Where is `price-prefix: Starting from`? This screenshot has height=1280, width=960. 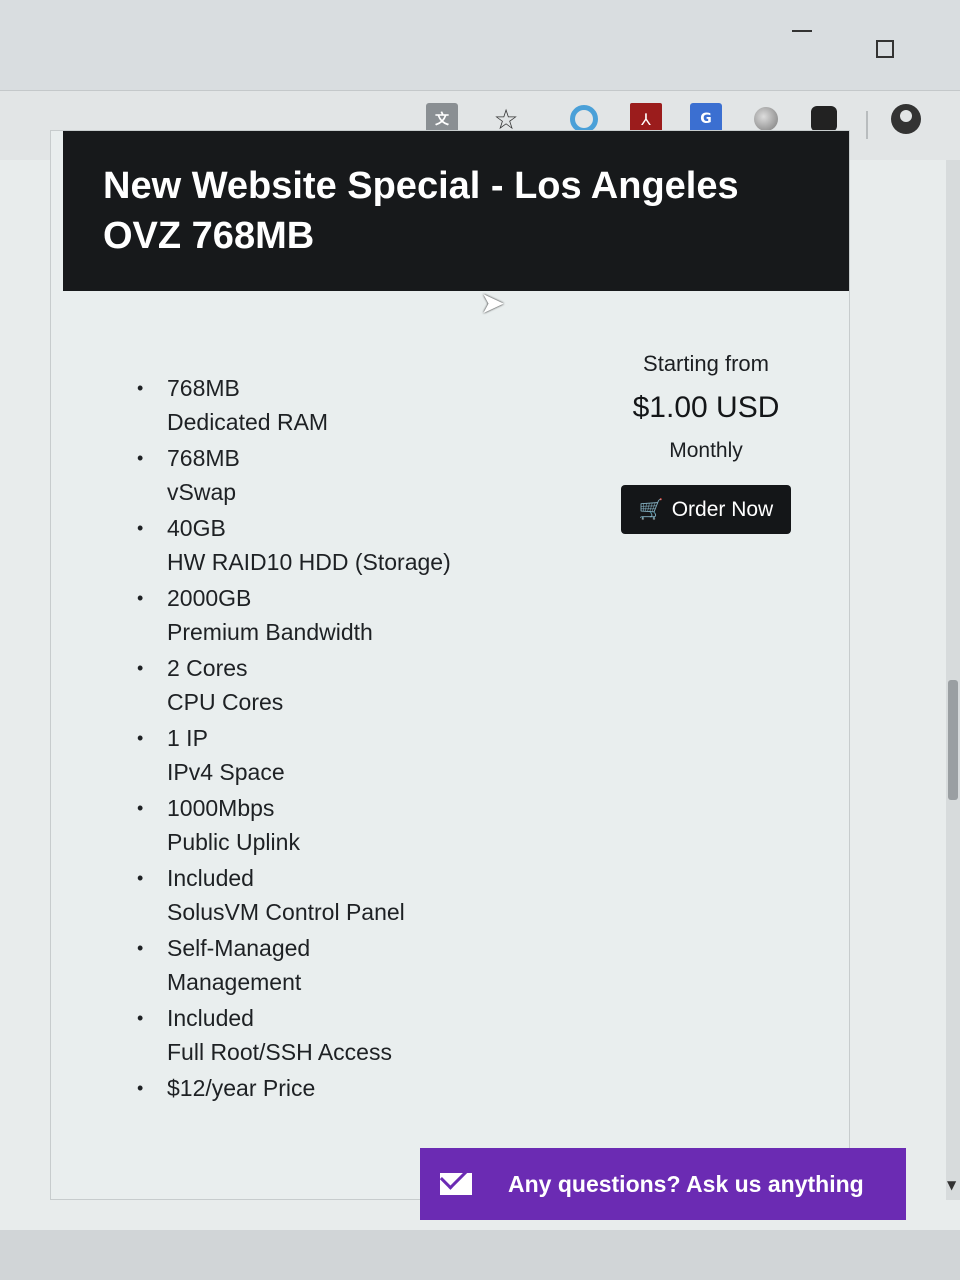 price-prefix: Starting from is located at coordinates (706, 363).